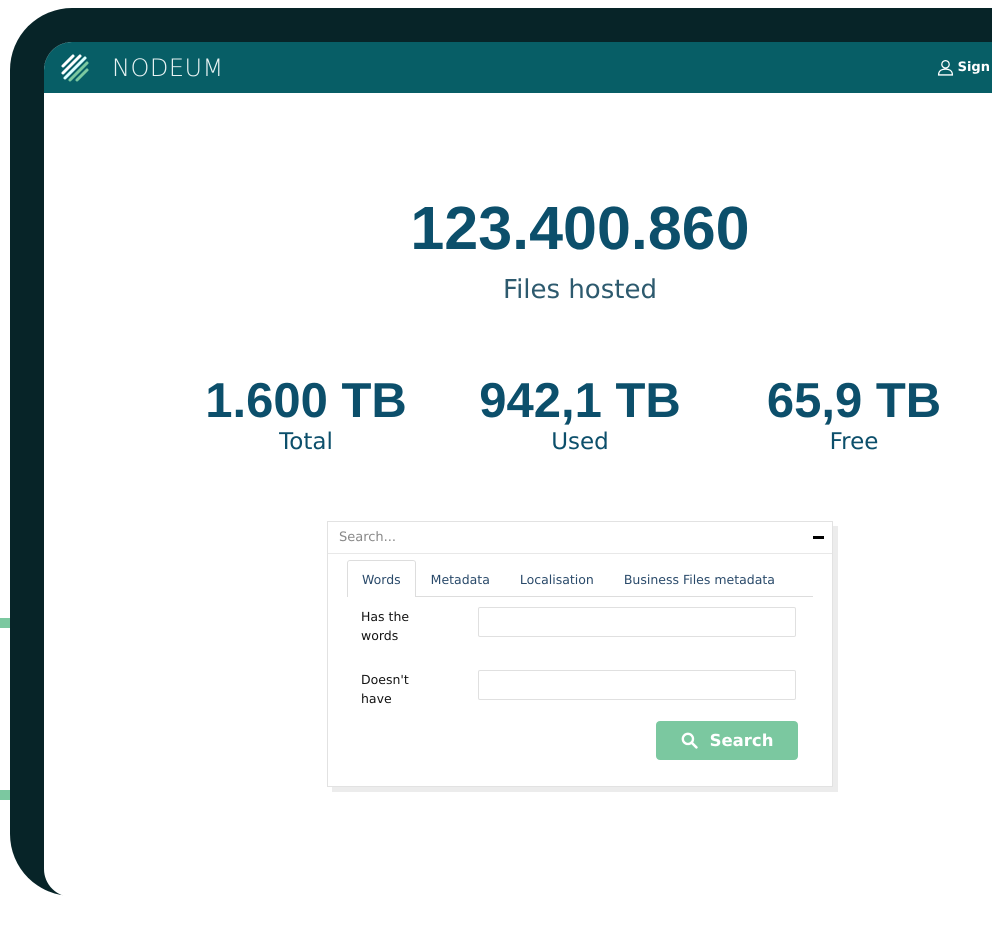 The image size is (992, 929). Describe the element at coordinates (580, 290) in the screenshot. I see `files-caption: Files hosted` at that location.